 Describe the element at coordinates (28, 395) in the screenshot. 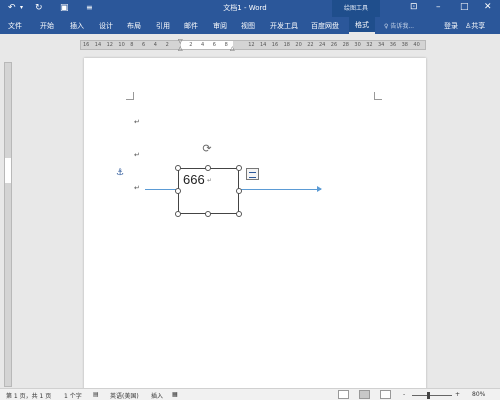

I see `page-count: 第 1 页，共 1 页` at that location.